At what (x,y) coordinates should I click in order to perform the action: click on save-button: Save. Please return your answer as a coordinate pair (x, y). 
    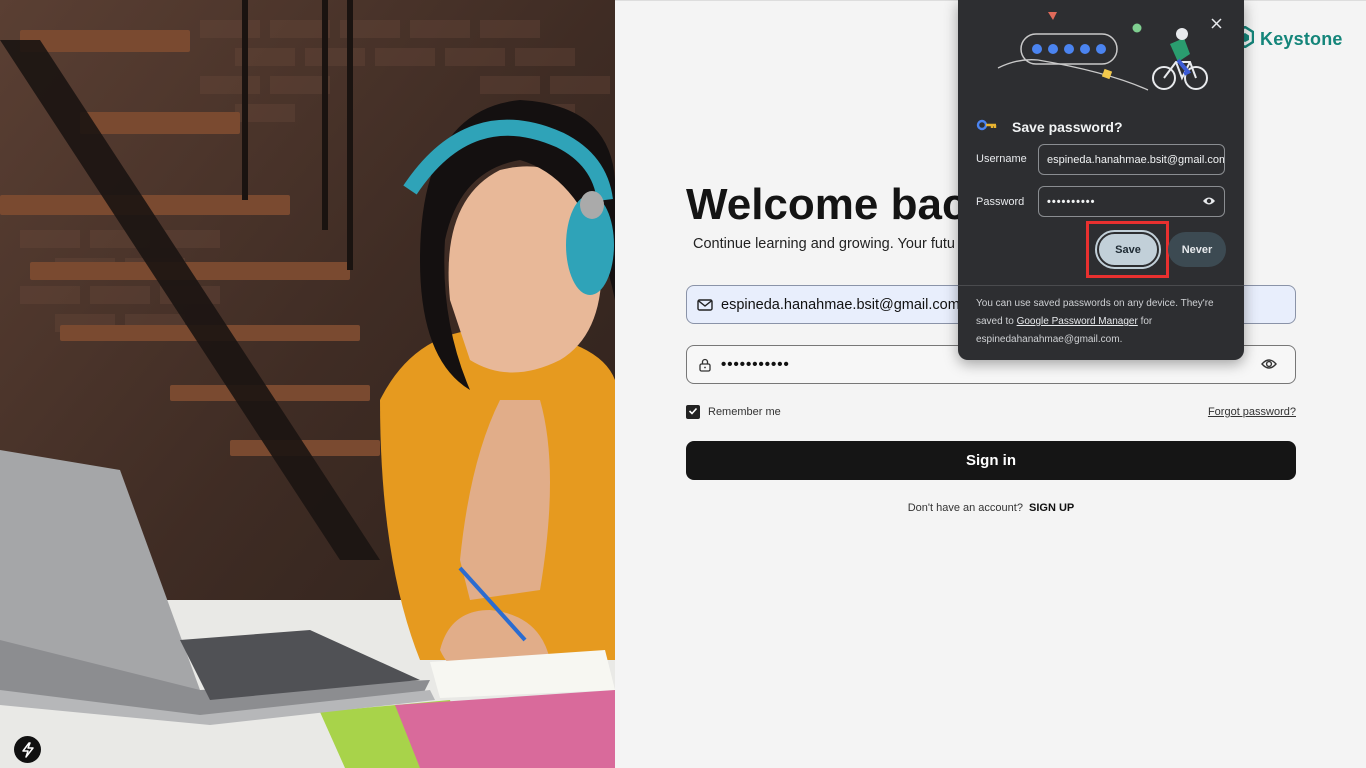
    Looking at the image, I should click on (1128, 249).